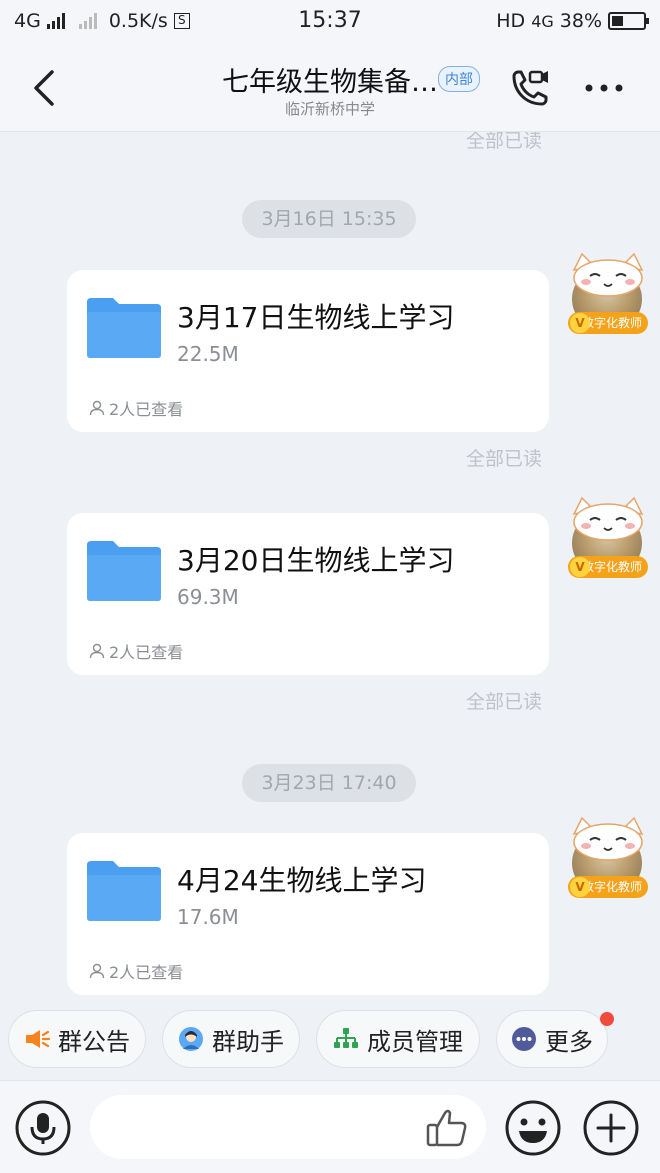  I want to click on add-button, so click(611, 1128).